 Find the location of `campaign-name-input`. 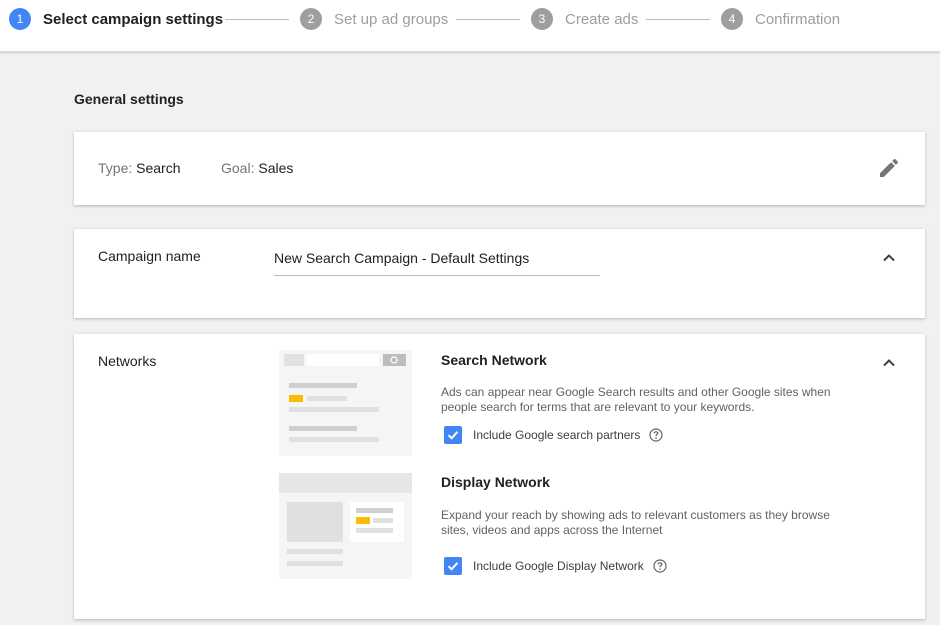

campaign-name-input is located at coordinates (437, 262).